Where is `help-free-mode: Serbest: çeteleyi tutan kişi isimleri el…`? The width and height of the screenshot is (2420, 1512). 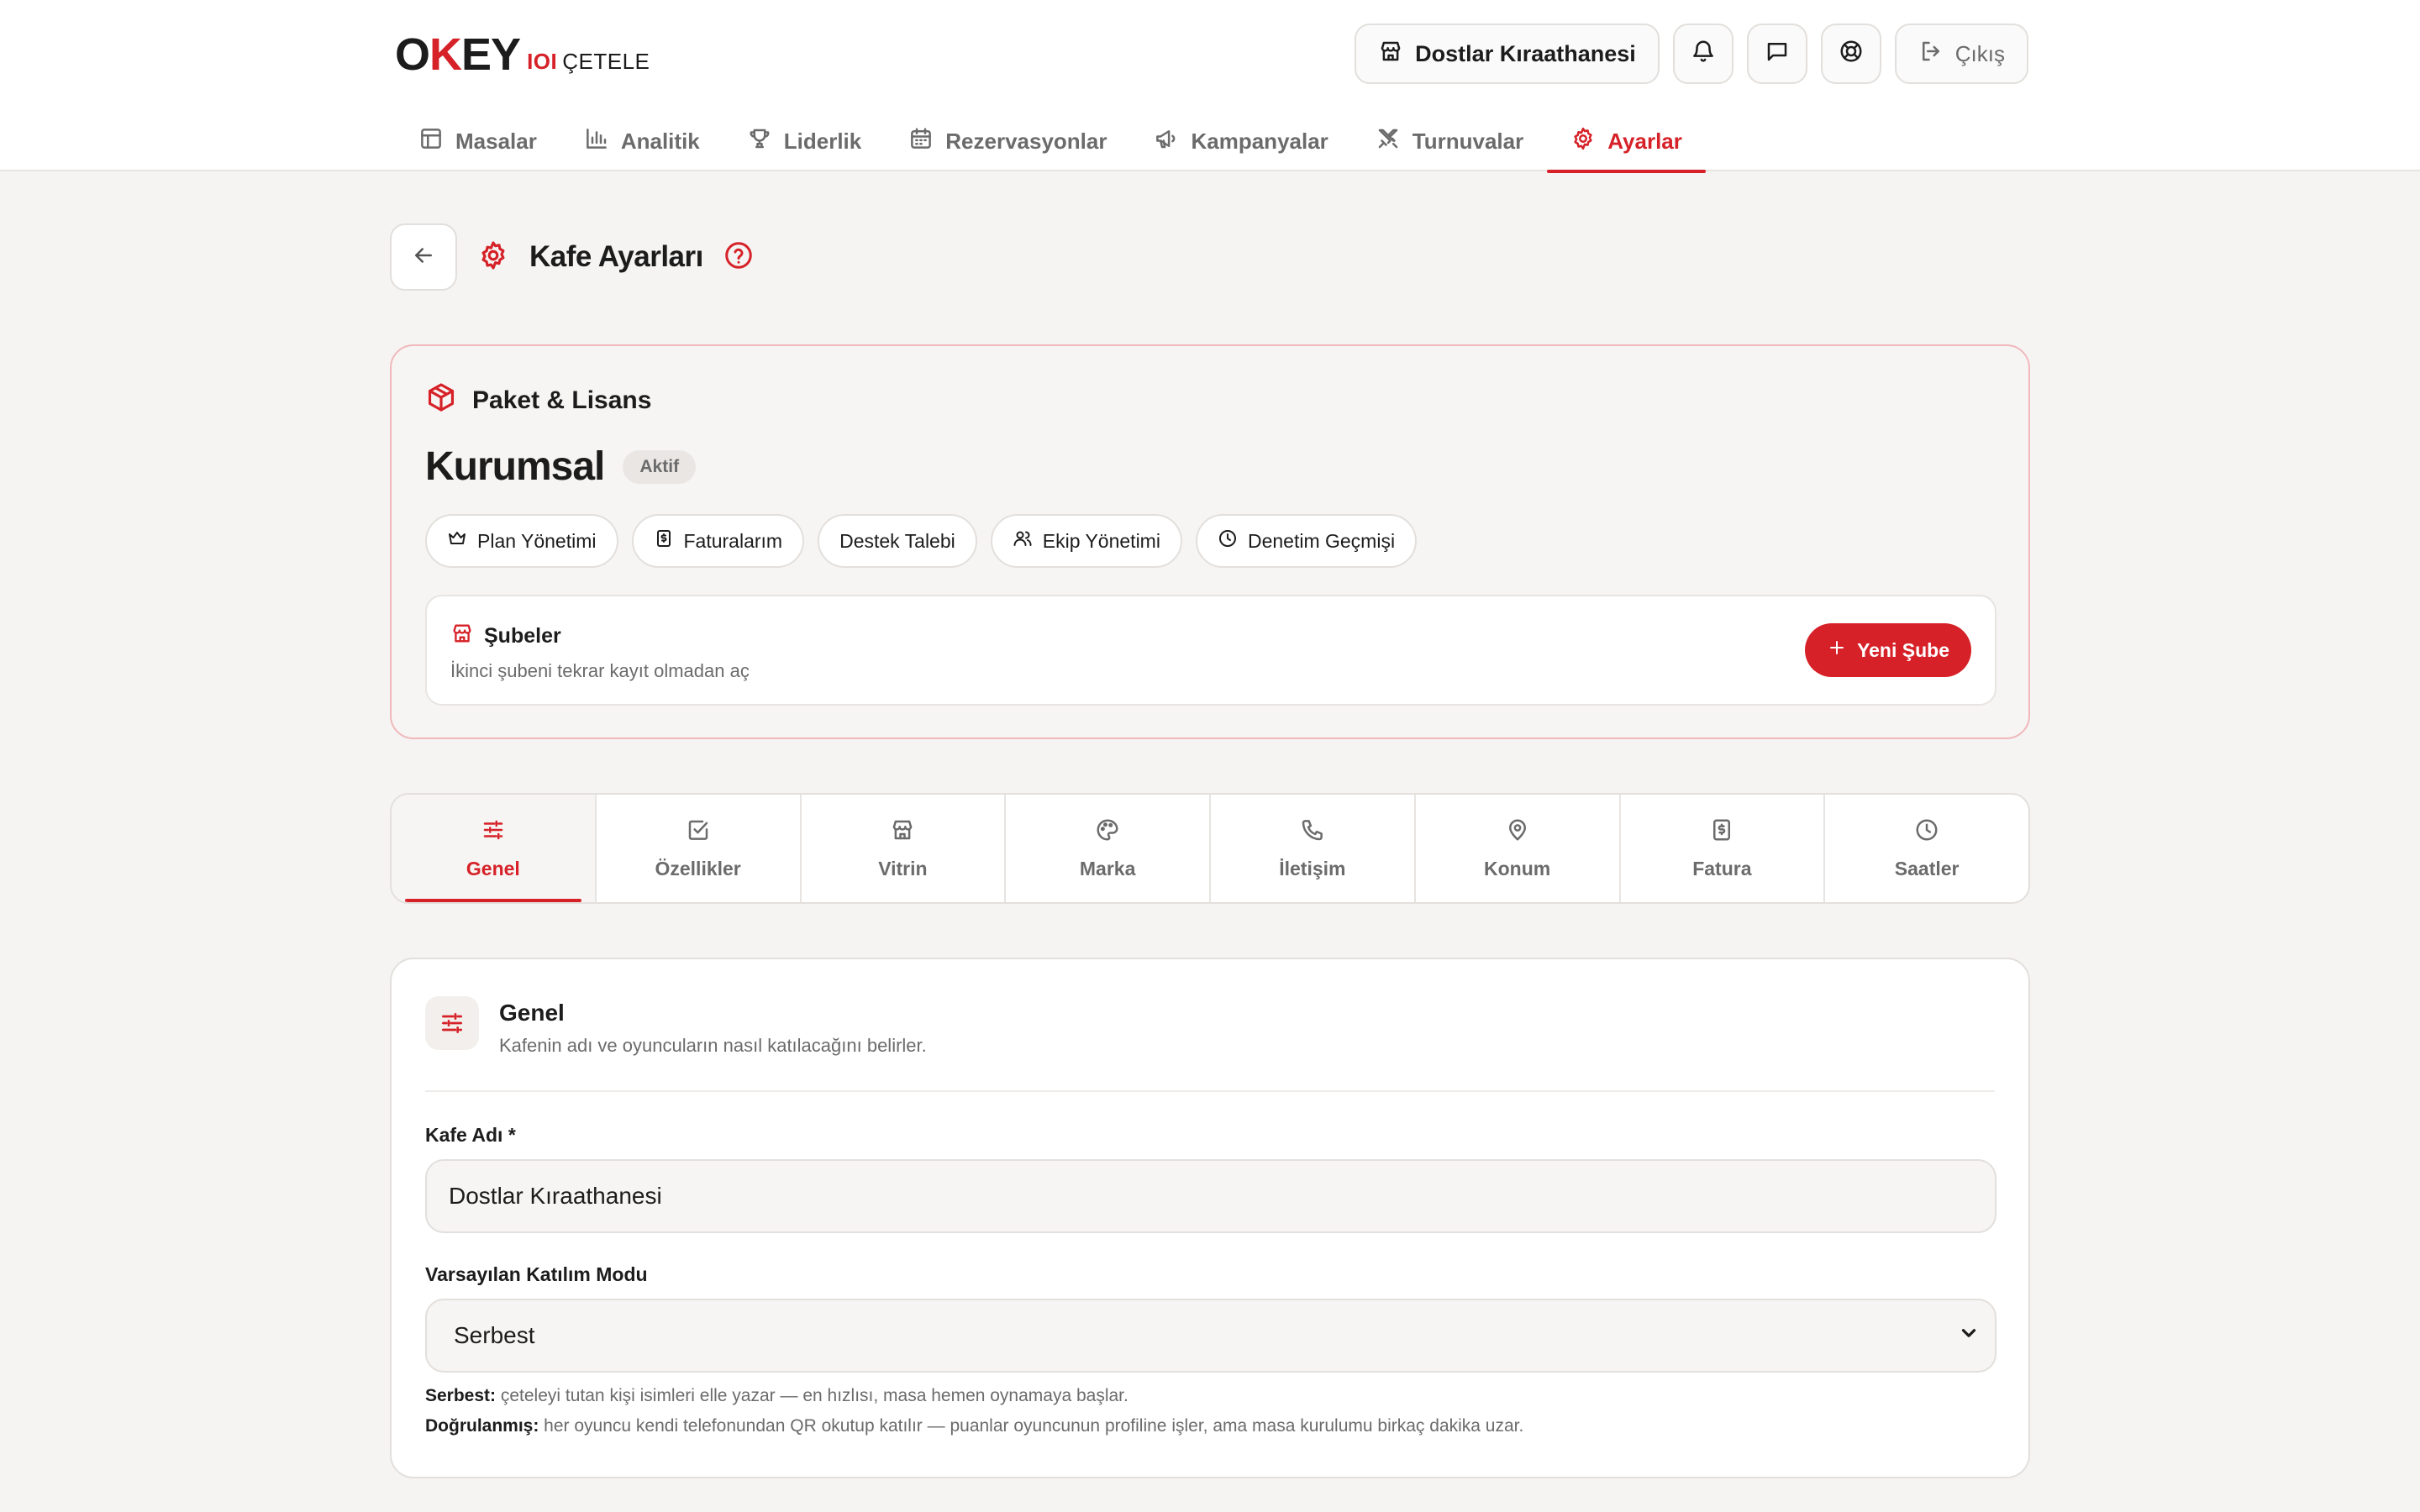 help-free-mode: Serbest: çeteleyi tutan kişi isimleri el… is located at coordinates (777, 1395).